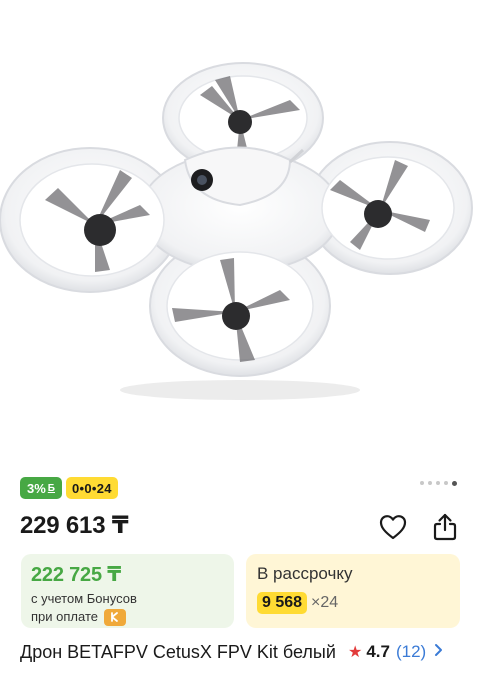 The width and height of the screenshot is (481, 700). Describe the element at coordinates (305, 573) in the screenshot. I see `installment-title: В рассрочку` at that location.